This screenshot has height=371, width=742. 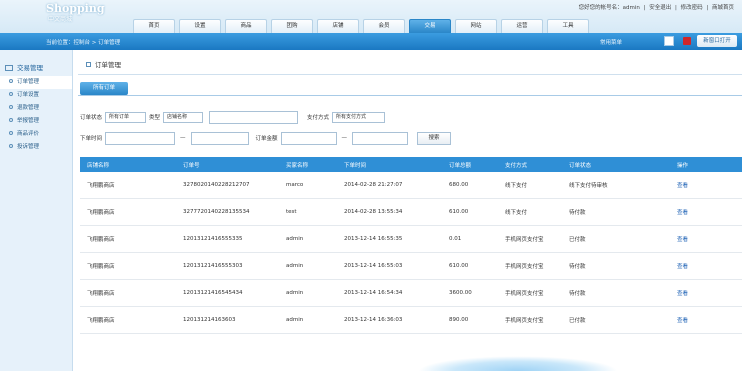 I want to click on col-status: 订单状态, so click(x=580, y=165).